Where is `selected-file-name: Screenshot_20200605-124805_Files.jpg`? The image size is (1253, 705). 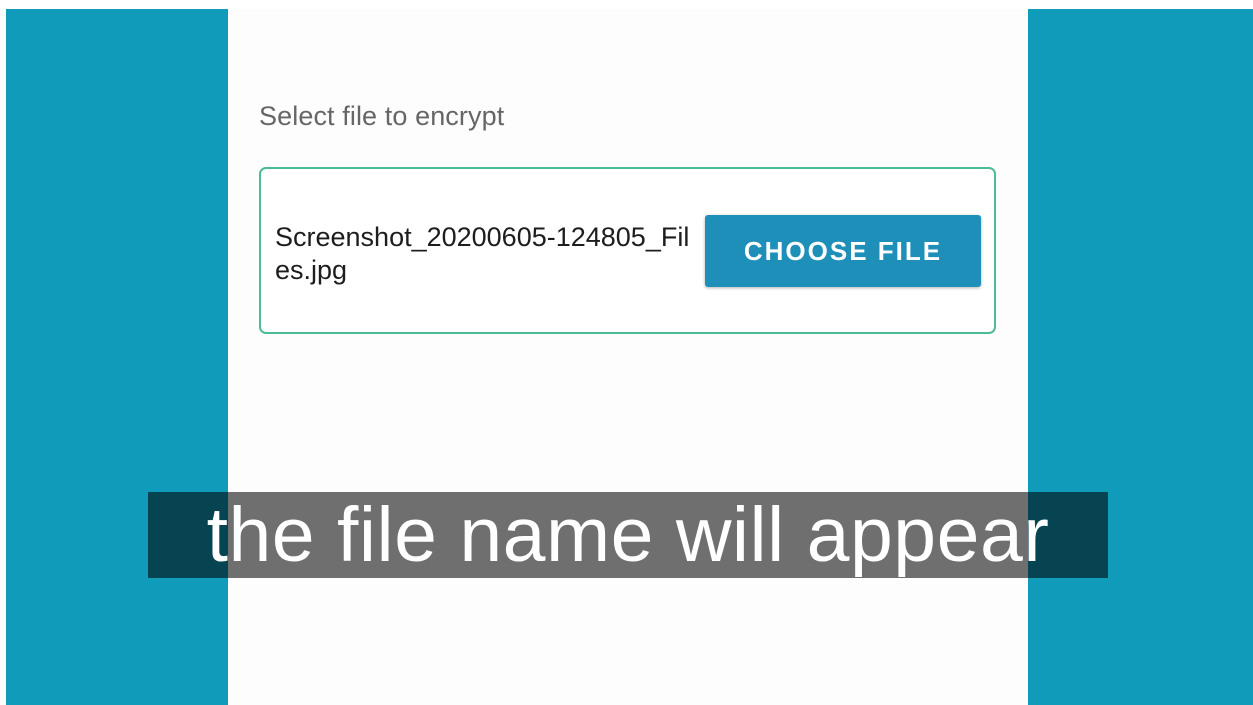 selected-file-name: Screenshot_20200605-124805_Files.jpg is located at coordinates (482, 253).